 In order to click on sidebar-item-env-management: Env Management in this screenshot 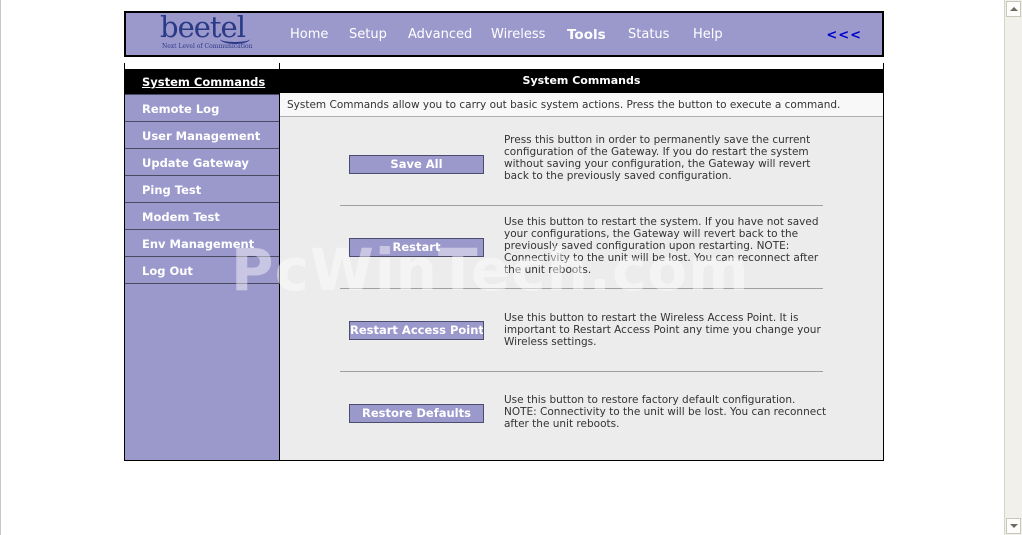, I will do `click(202, 244)`.